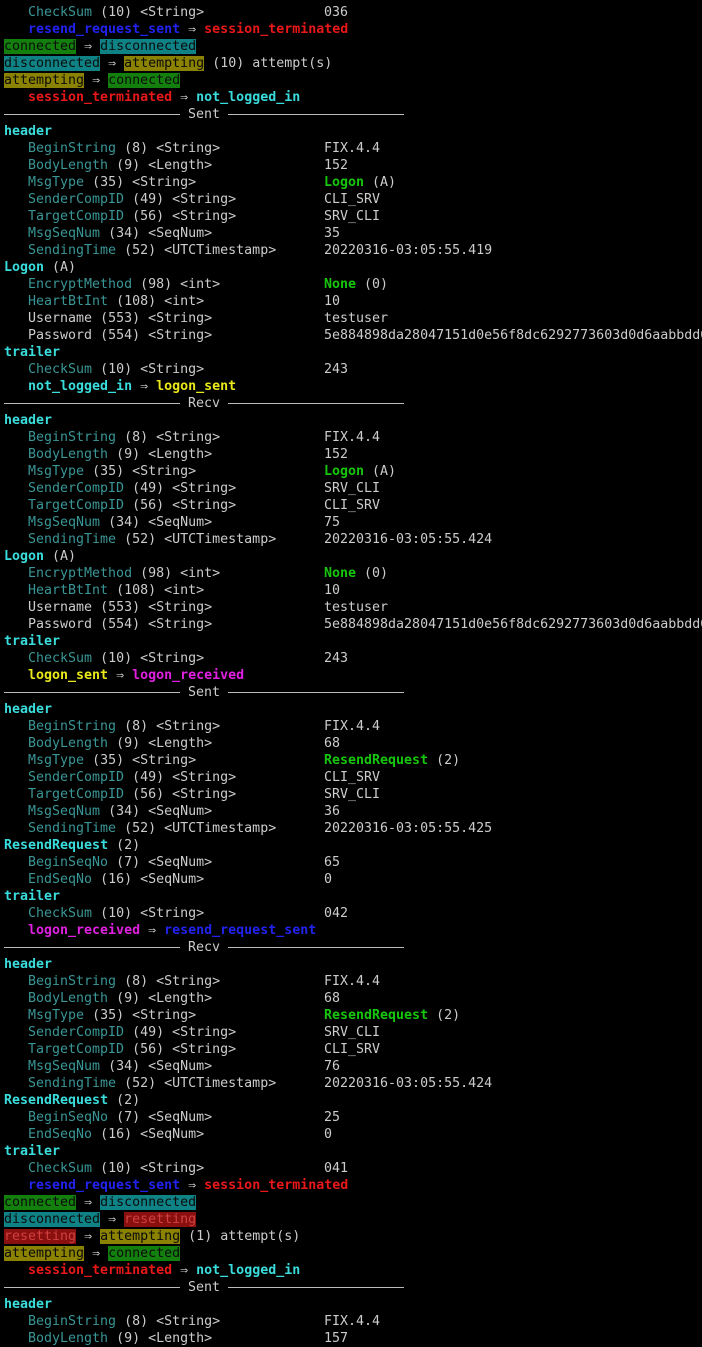 The width and height of the screenshot is (702, 1347). I want to click on section-header: Logon (A), so click(353, 556).